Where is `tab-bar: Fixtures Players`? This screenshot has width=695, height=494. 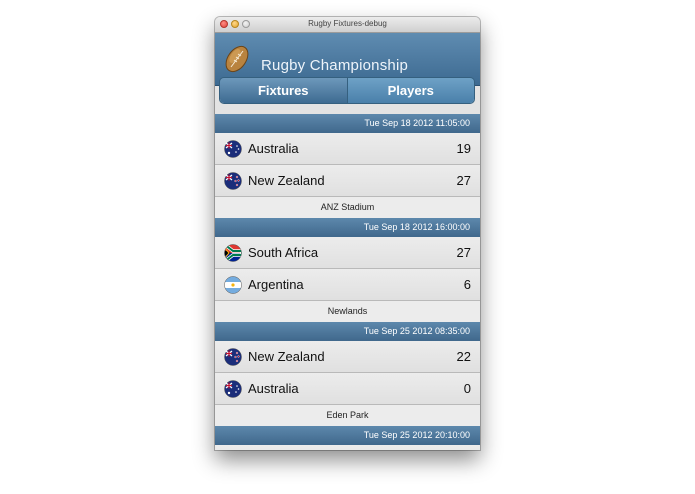 tab-bar: Fixtures Players is located at coordinates (347, 90).